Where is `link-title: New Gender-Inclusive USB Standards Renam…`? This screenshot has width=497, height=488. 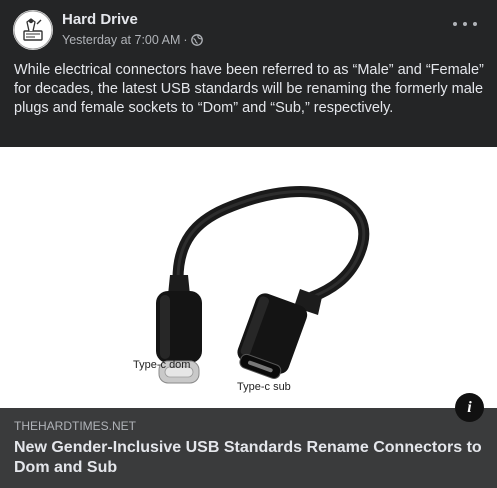
link-title: New Gender-Inclusive USB Standards Renam… is located at coordinates (249, 458).